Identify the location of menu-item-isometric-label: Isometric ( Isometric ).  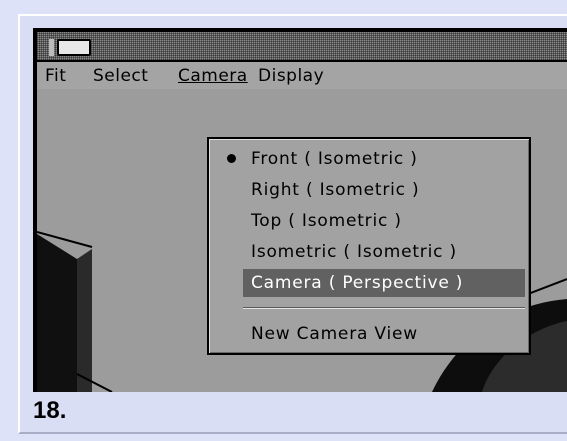
(354, 252).